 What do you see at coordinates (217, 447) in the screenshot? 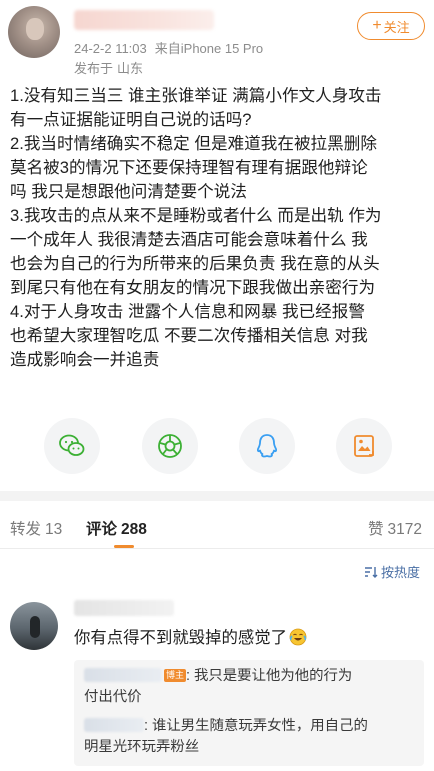
I see `share-row` at bounding box center [217, 447].